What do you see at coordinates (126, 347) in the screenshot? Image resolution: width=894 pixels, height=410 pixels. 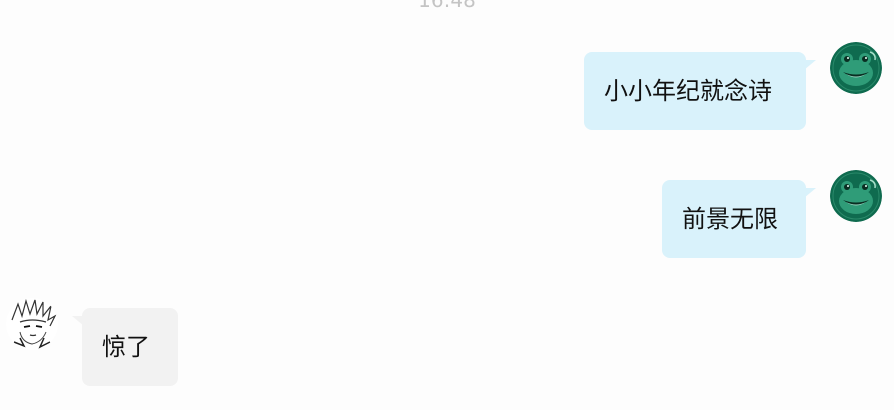 I see `message-text: 惊了` at bounding box center [126, 347].